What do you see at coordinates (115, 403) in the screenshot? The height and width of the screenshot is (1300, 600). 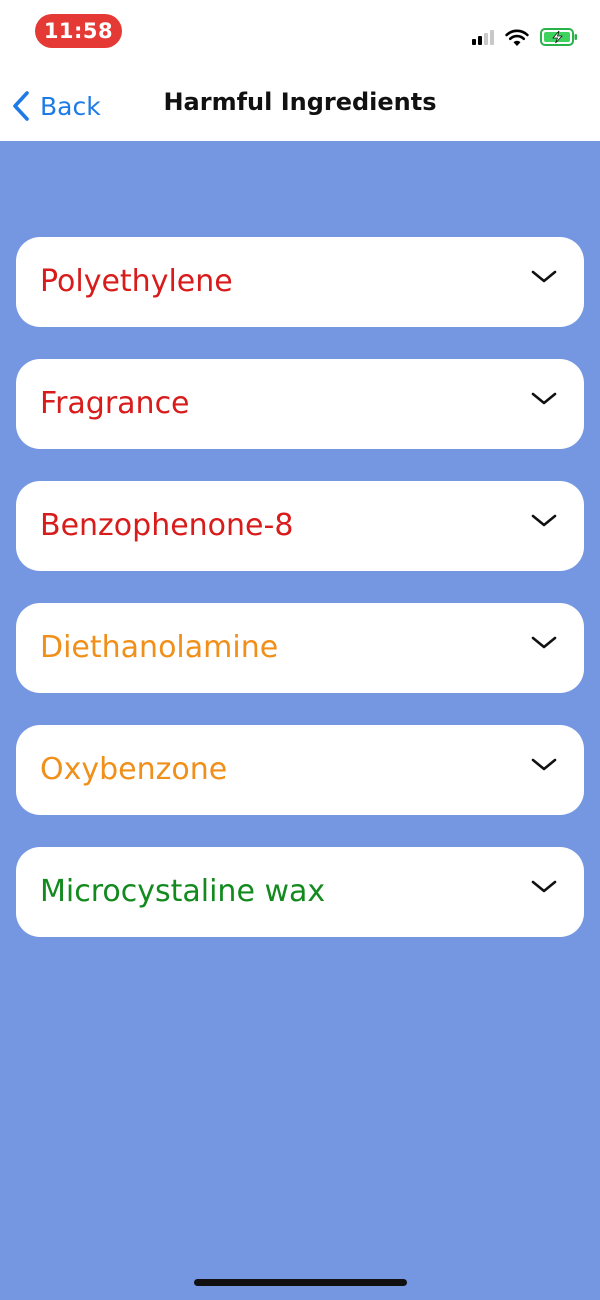 I see `ingredient-name: Fragrance` at bounding box center [115, 403].